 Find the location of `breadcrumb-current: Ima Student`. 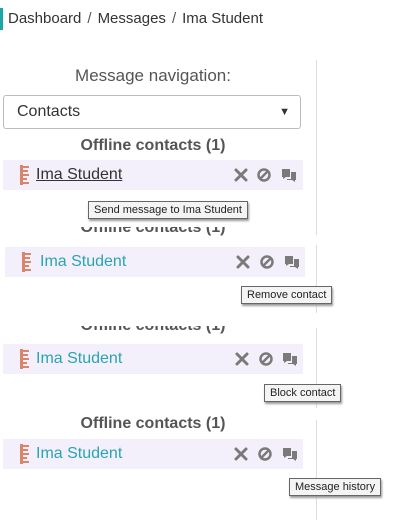

breadcrumb-current: Ima Student is located at coordinates (222, 18).